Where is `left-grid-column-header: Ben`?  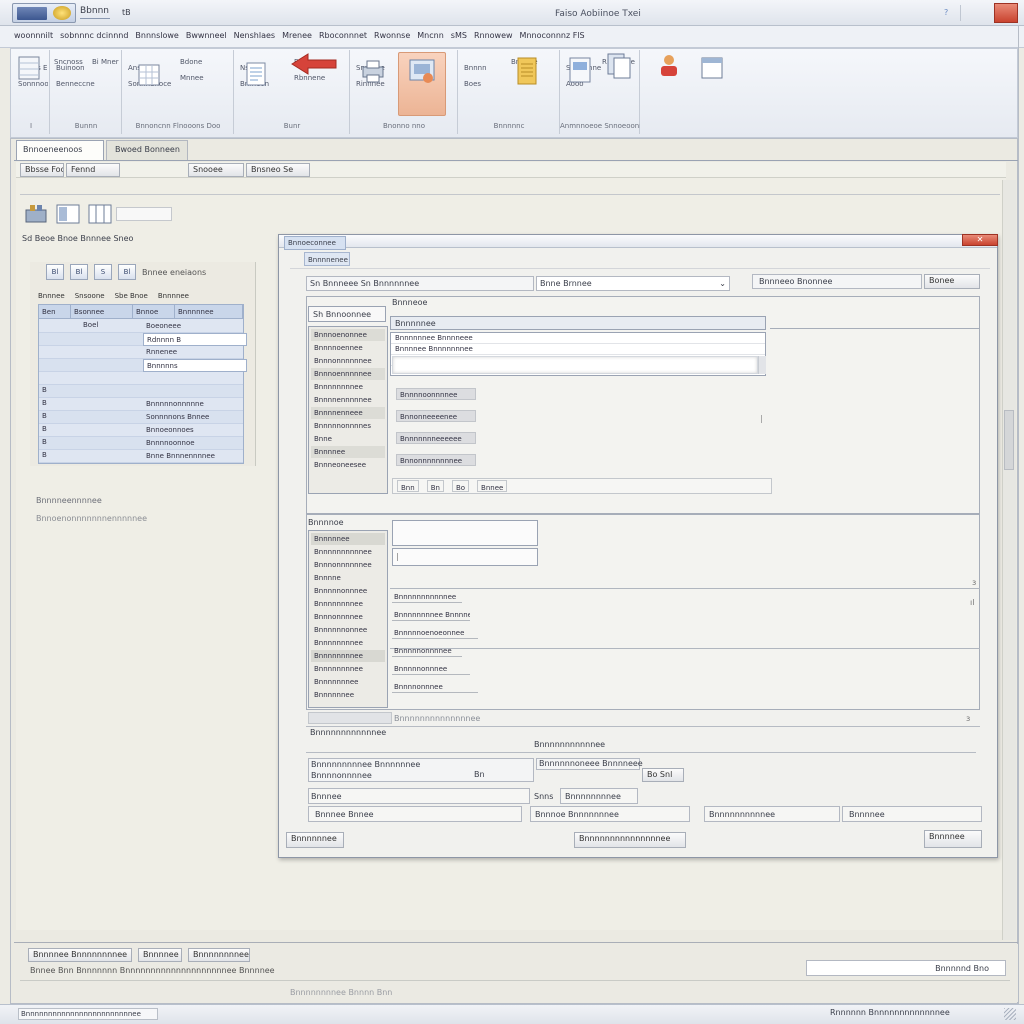
left-grid-column-header: Ben is located at coordinates (55, 311).